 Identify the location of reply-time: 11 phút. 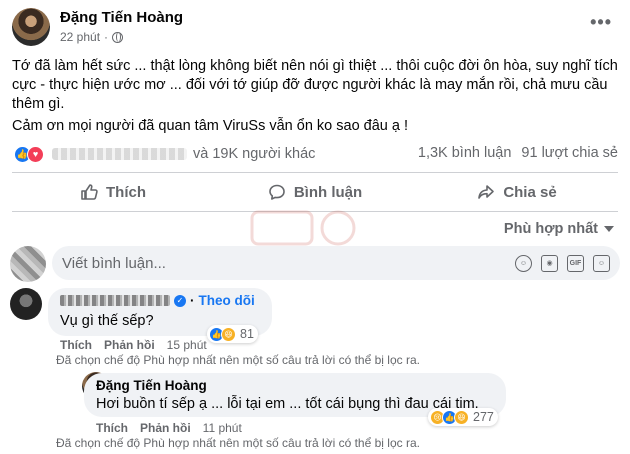
(222, 428).